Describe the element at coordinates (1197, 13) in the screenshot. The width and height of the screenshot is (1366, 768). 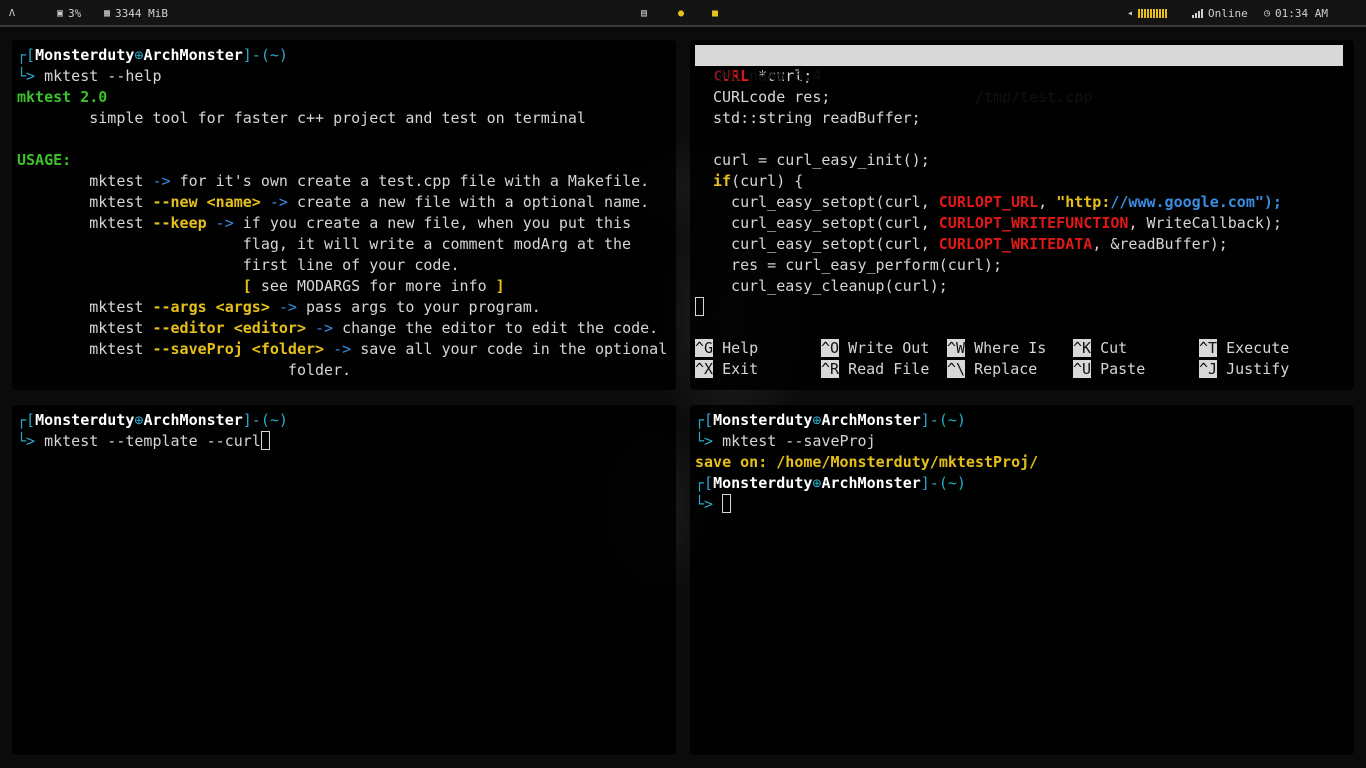
I see `signal-icon` at that location.